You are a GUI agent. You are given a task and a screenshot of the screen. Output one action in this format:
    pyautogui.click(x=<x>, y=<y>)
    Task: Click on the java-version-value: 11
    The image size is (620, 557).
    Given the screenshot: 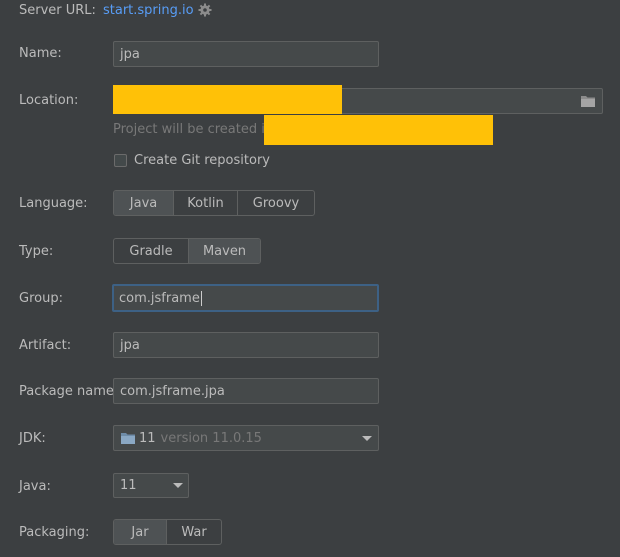 What is the action you would take?
    pyautogui.click(x=128, y=485)
    